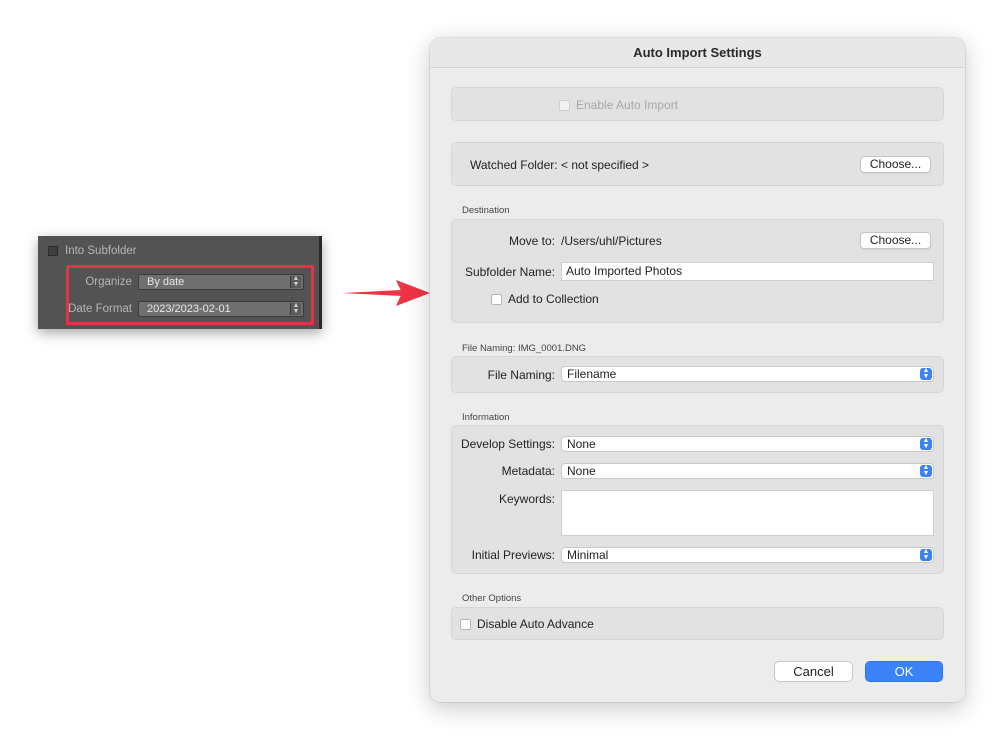 The height and width of the screenshot is (746, 999). What do you see at coordinates (697, 104) in the screenshot?
I see `enable-auto-import-box: Enable Auto Import` at bounding box center [697, 104].